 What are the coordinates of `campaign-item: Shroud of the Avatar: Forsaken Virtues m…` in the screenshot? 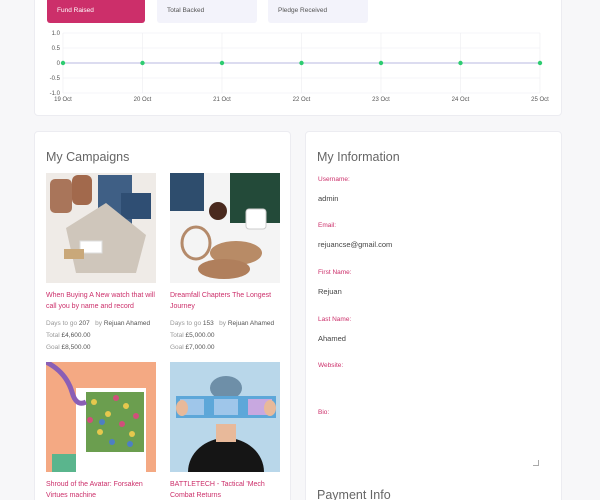 It's located at (101, 431).